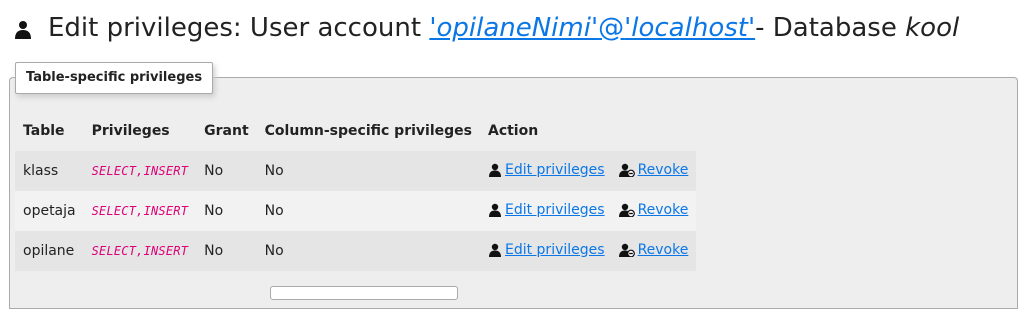 The height and width of the screenshot is (309, 1024). I want to click on header-table: Table, so click(44, 131).